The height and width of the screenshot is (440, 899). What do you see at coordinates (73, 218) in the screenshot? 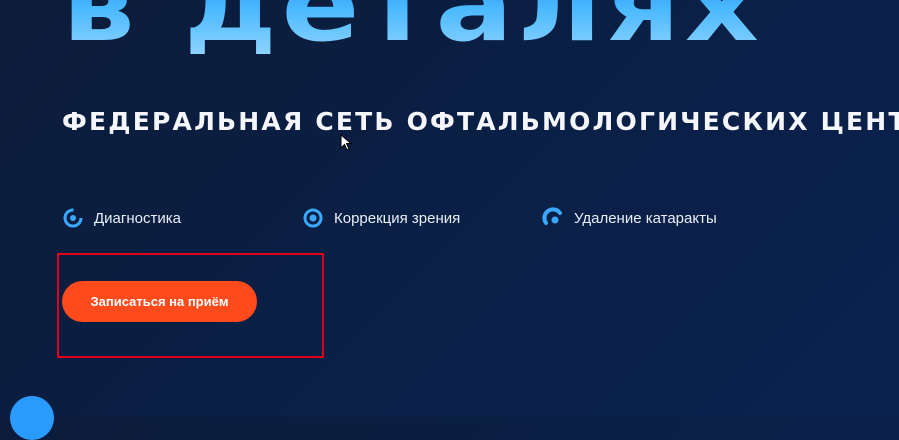
I see `diagnostics-icon` at bounding box center [73, 218].